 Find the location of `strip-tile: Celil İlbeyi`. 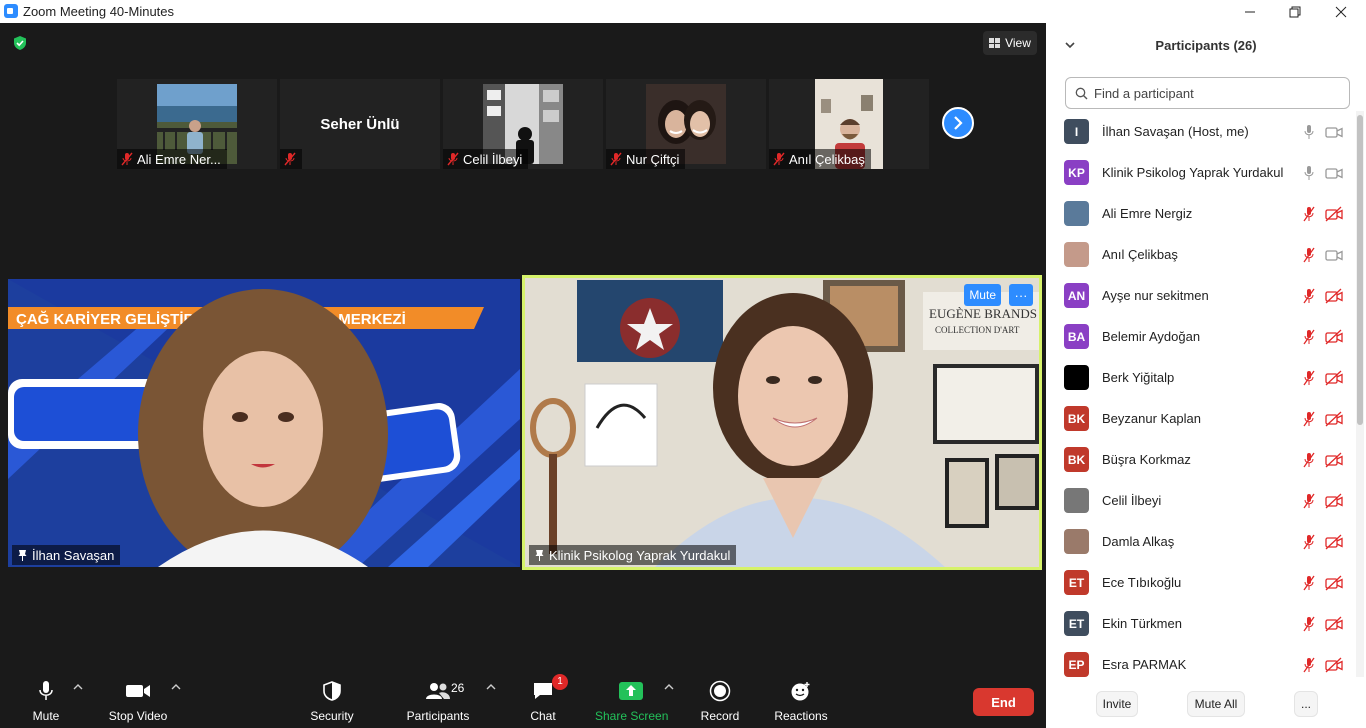

strip-tile: Celil İlbeyi is located at coordinates (523, 124).